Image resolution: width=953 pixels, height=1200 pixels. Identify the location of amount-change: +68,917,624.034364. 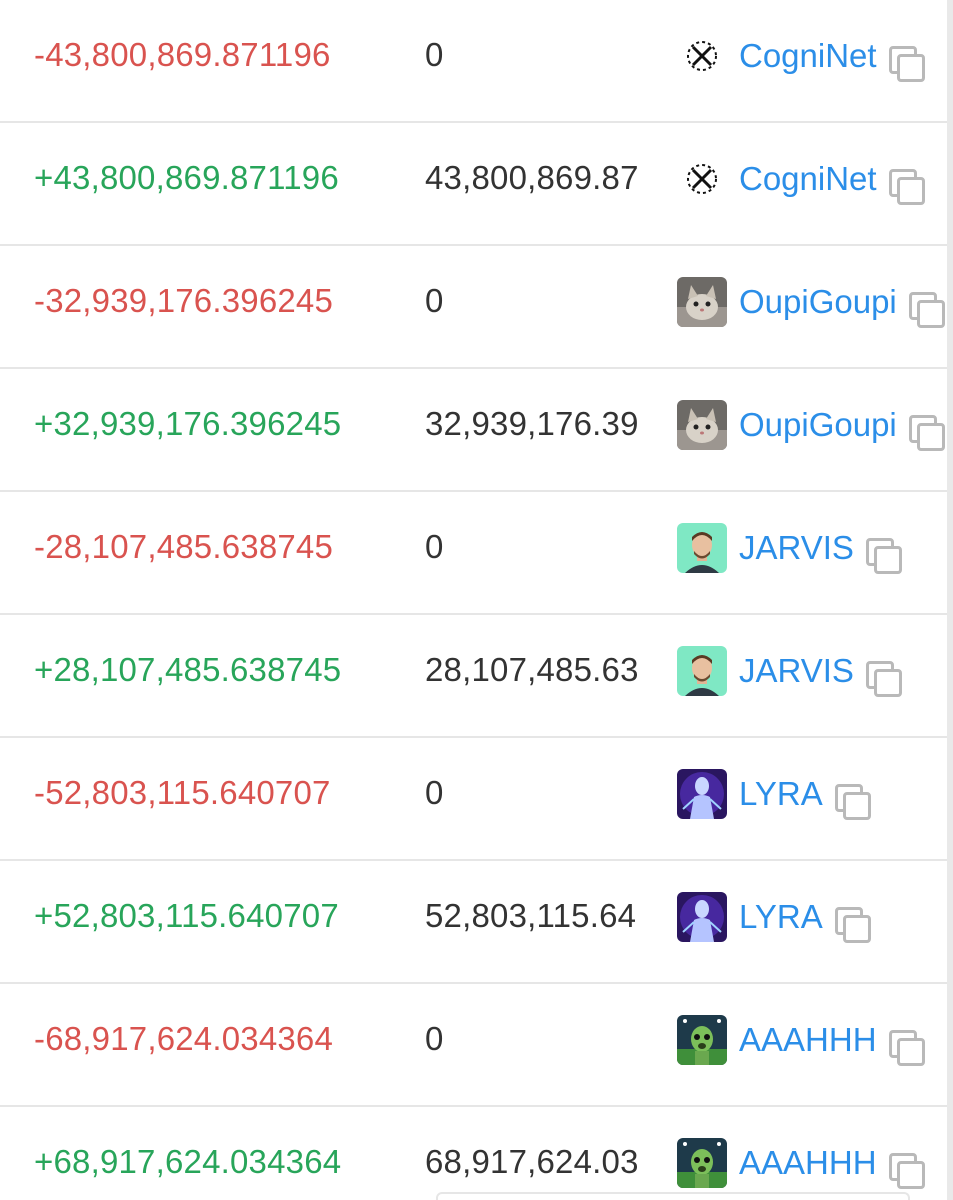
(188, 1161).